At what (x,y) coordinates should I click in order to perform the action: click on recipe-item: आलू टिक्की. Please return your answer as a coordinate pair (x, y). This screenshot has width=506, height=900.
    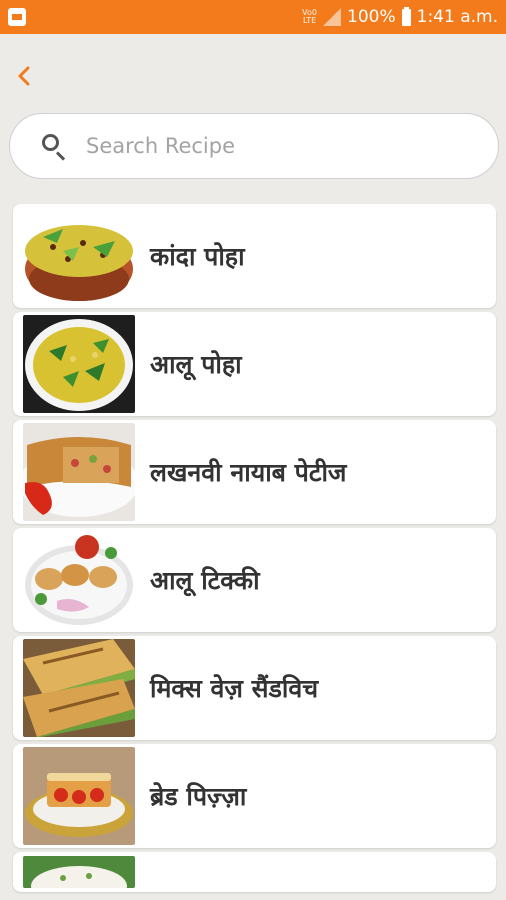
    Looking at the image, I should click on (254, 580).